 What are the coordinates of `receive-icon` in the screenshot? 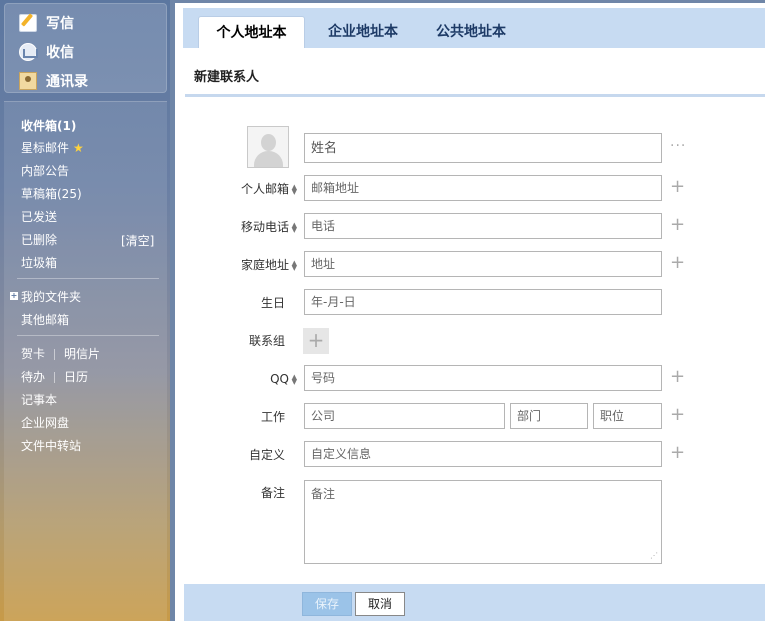 It's located at (28, 52).